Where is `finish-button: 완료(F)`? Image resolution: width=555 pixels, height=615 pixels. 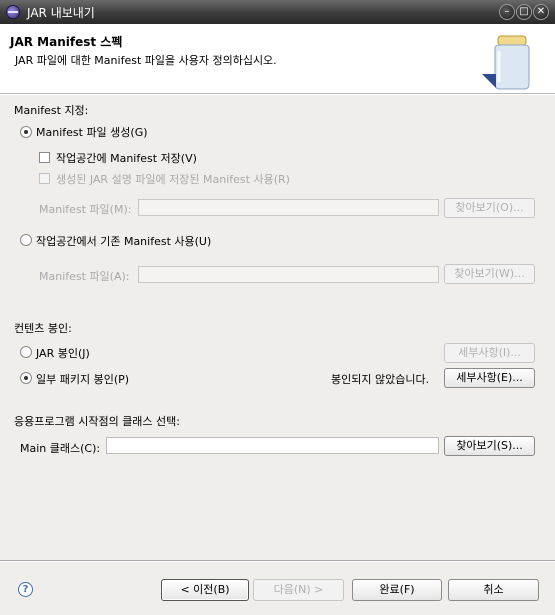 finish-button: 완료(F) is located at coordinates (397, 590).